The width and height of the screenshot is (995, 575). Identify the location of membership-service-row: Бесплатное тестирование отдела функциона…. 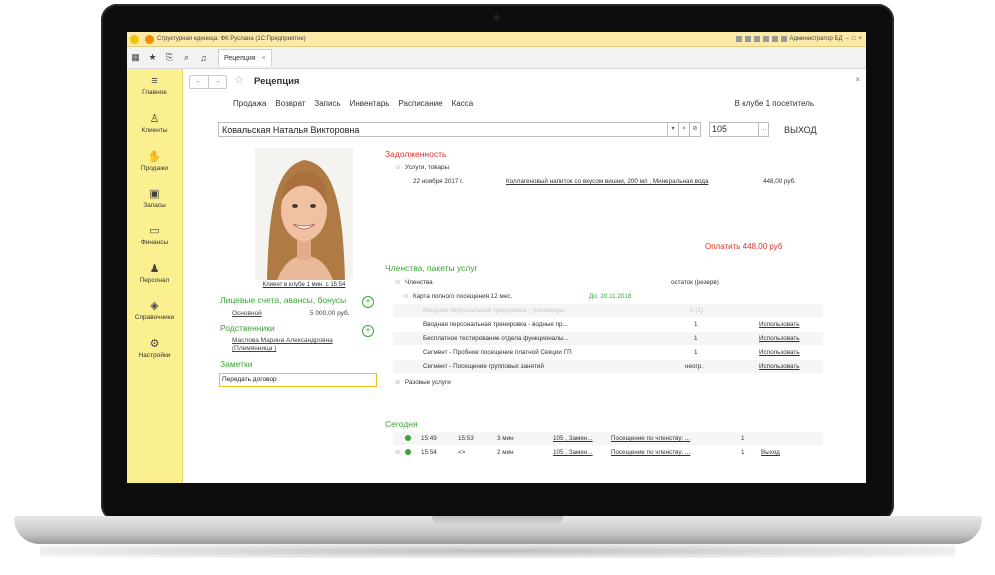
(608, 338).